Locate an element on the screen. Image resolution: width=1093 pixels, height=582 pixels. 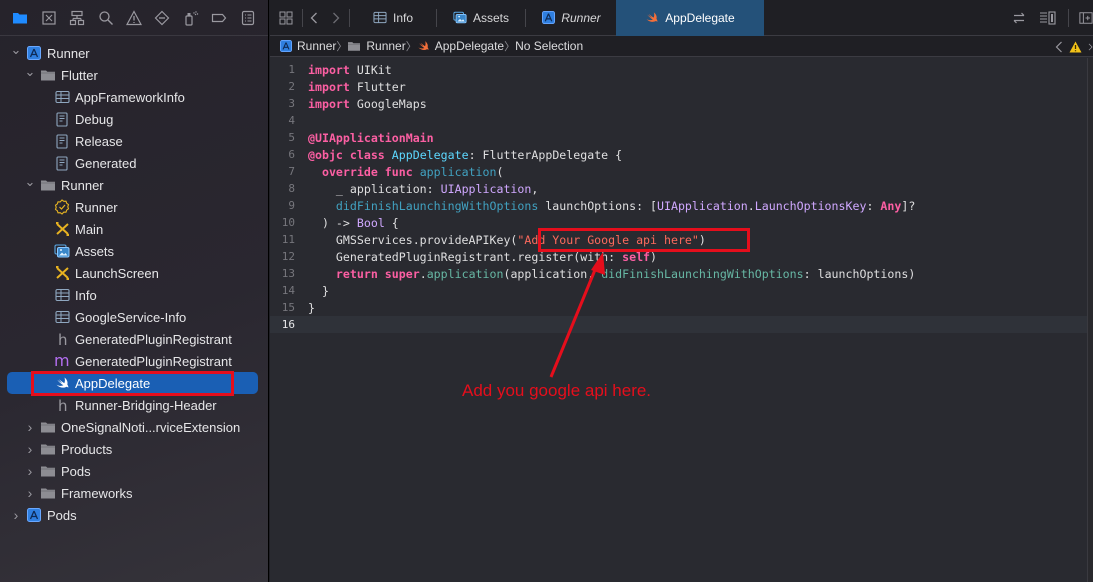
back-button is located at coordinates (314, 18).